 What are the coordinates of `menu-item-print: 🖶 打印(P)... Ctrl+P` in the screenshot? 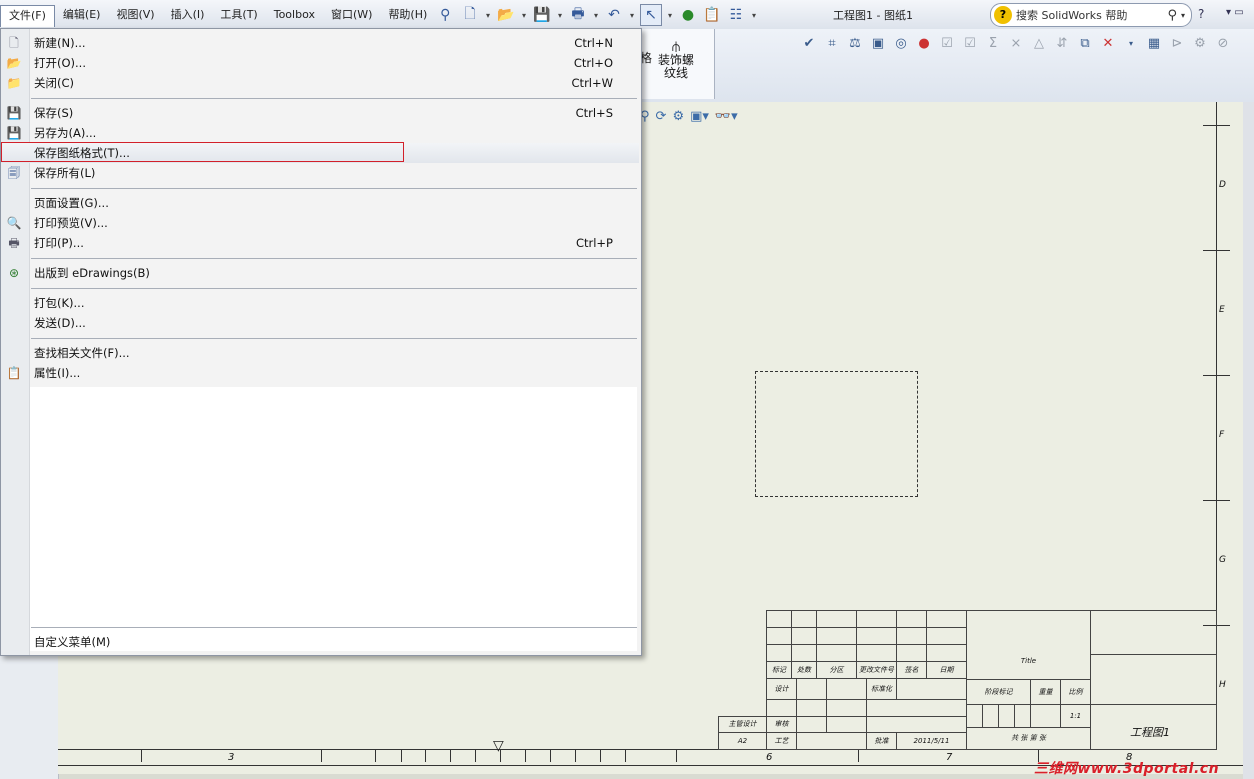 It's located at (320, 243).